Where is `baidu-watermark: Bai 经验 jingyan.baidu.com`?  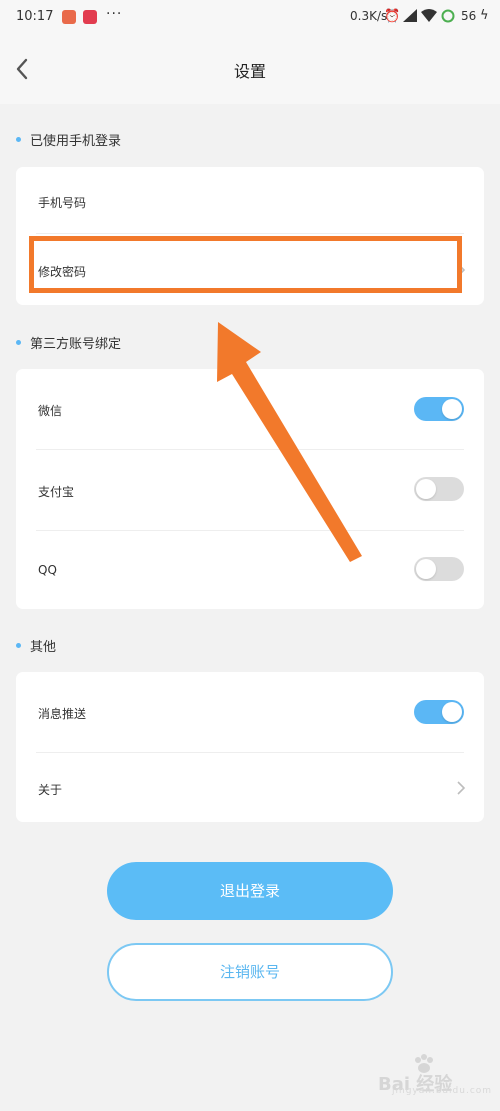 baidu-watermark: Bai 经验 jingyan.baidu.com is located at coordinates (422, 1077).